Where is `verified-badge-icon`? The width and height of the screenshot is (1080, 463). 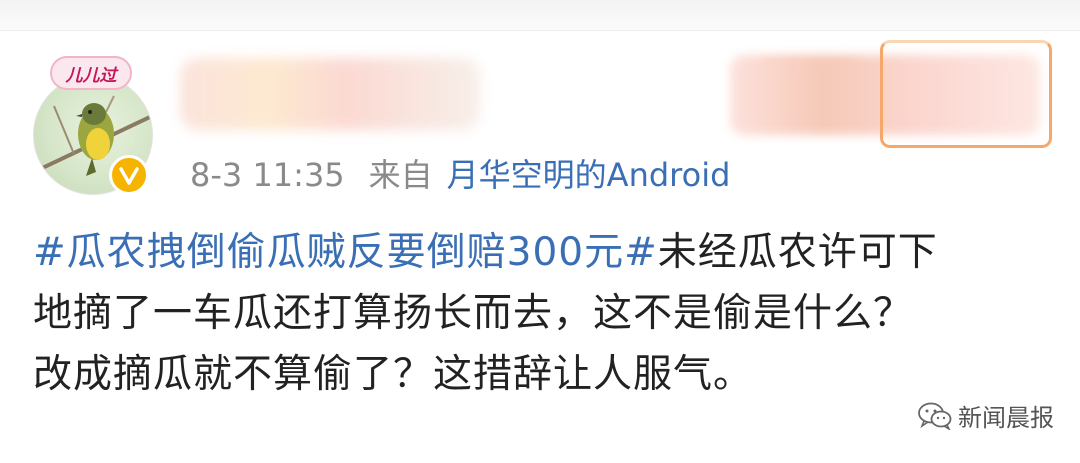 verified-badge-icon is located at coordinates (129, 175).